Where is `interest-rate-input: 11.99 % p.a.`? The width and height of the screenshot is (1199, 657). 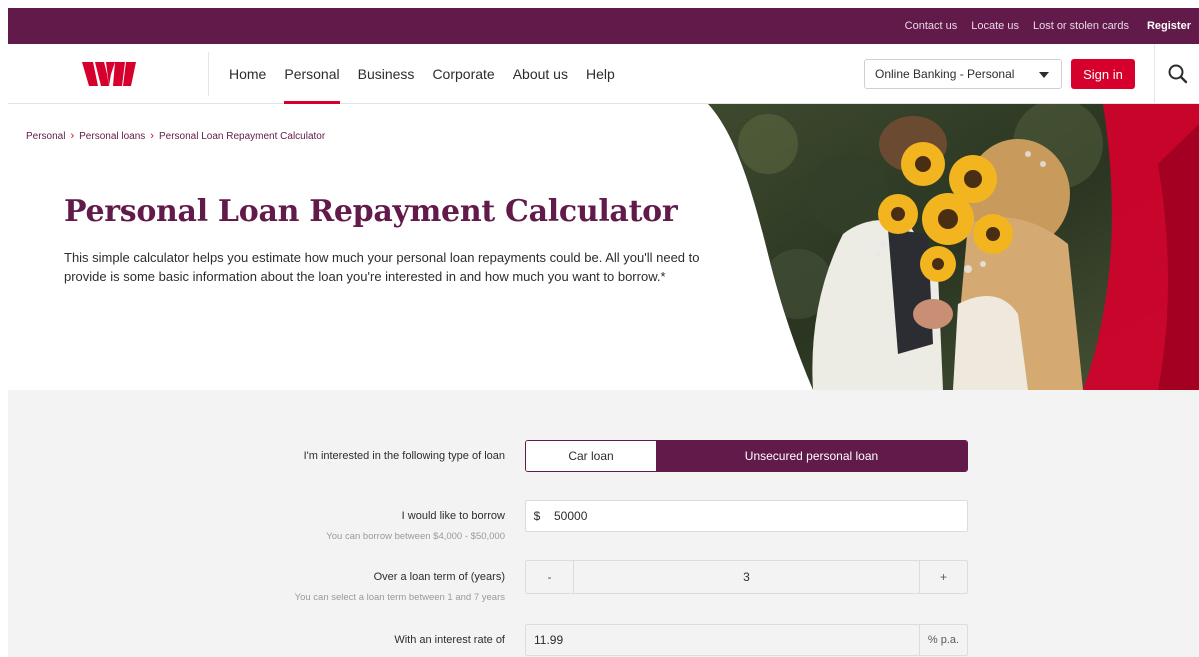 interest-rate-input: 11.99 % p.a. is located at coordinates (746, 640).